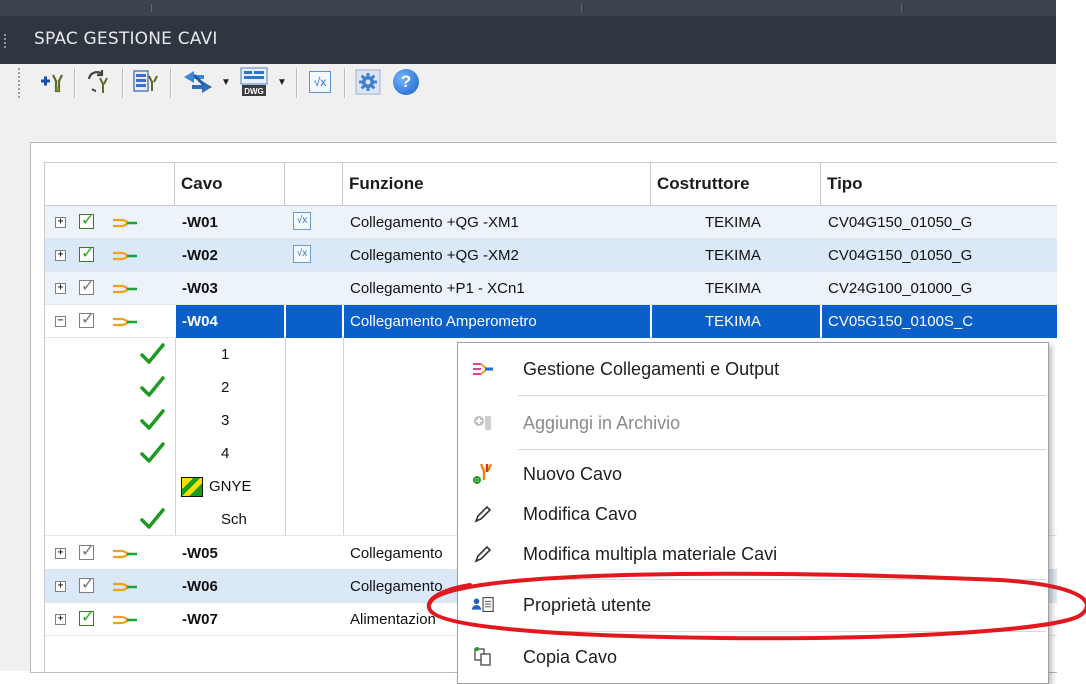 This screenshot has height=684, width=1086. Describe the element at coordinates (254, 82) in the screenshot. I see `dwg-export-button: DWG` at that location.